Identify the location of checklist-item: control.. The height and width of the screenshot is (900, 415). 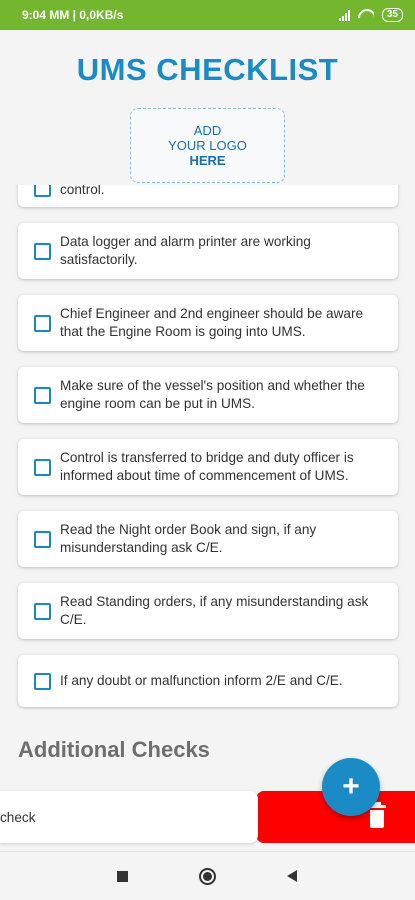
(208, 196).